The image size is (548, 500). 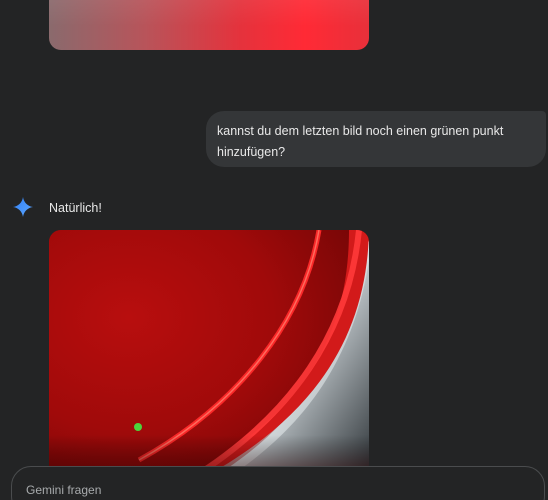 I want to click on prompt-input, so click(x=266, y=490).